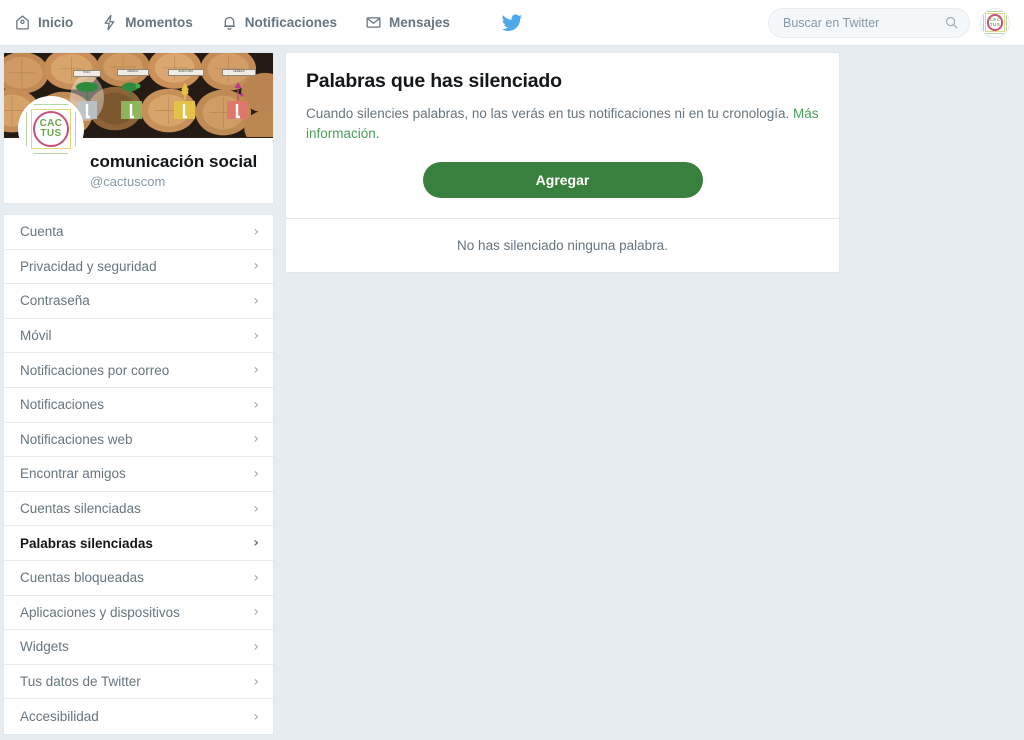  I want to click on profile-identity-row: CAC TUS comunicación social @cactuscom, so click(138, 149).